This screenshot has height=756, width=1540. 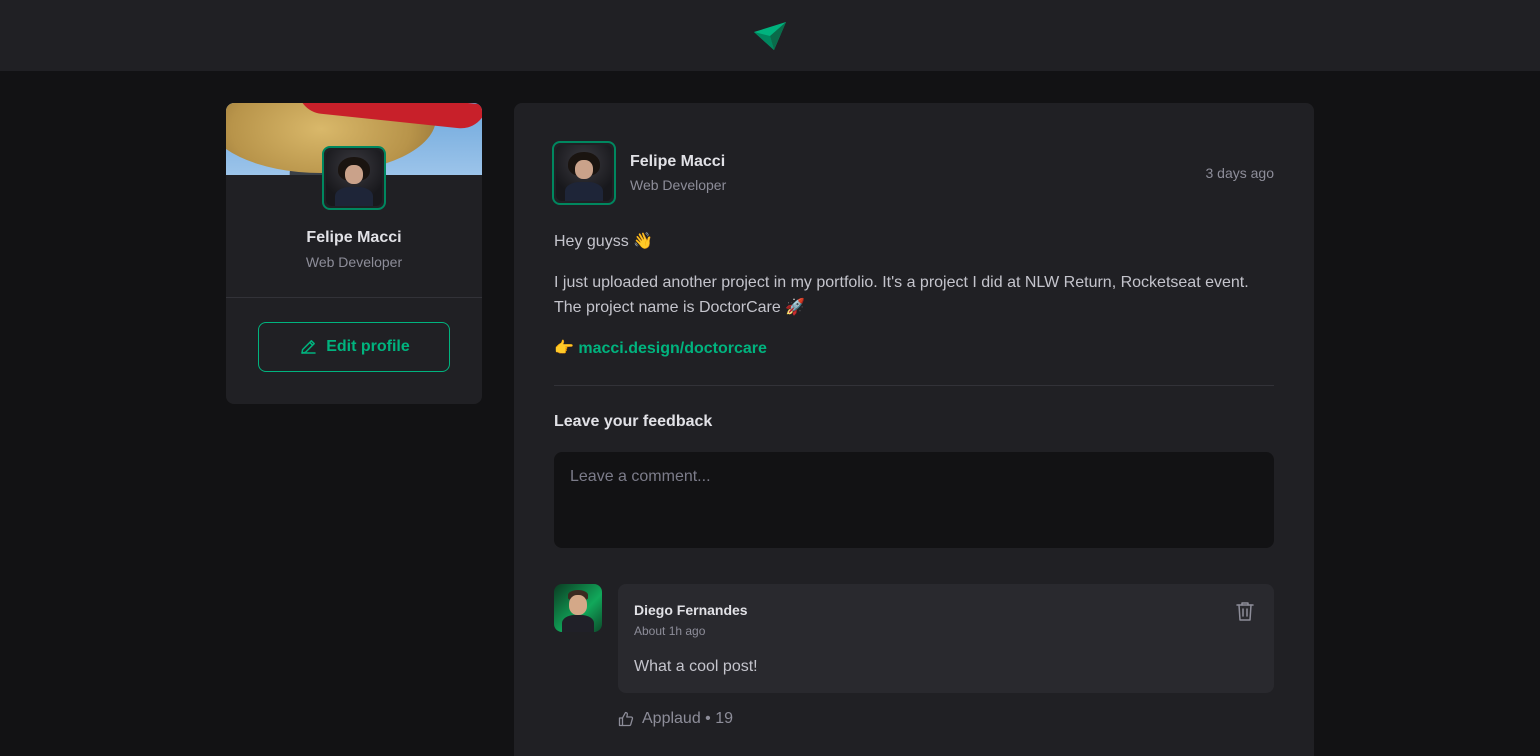 I want to click on post-author-role: Web Developer, so click(x=678, y=185).